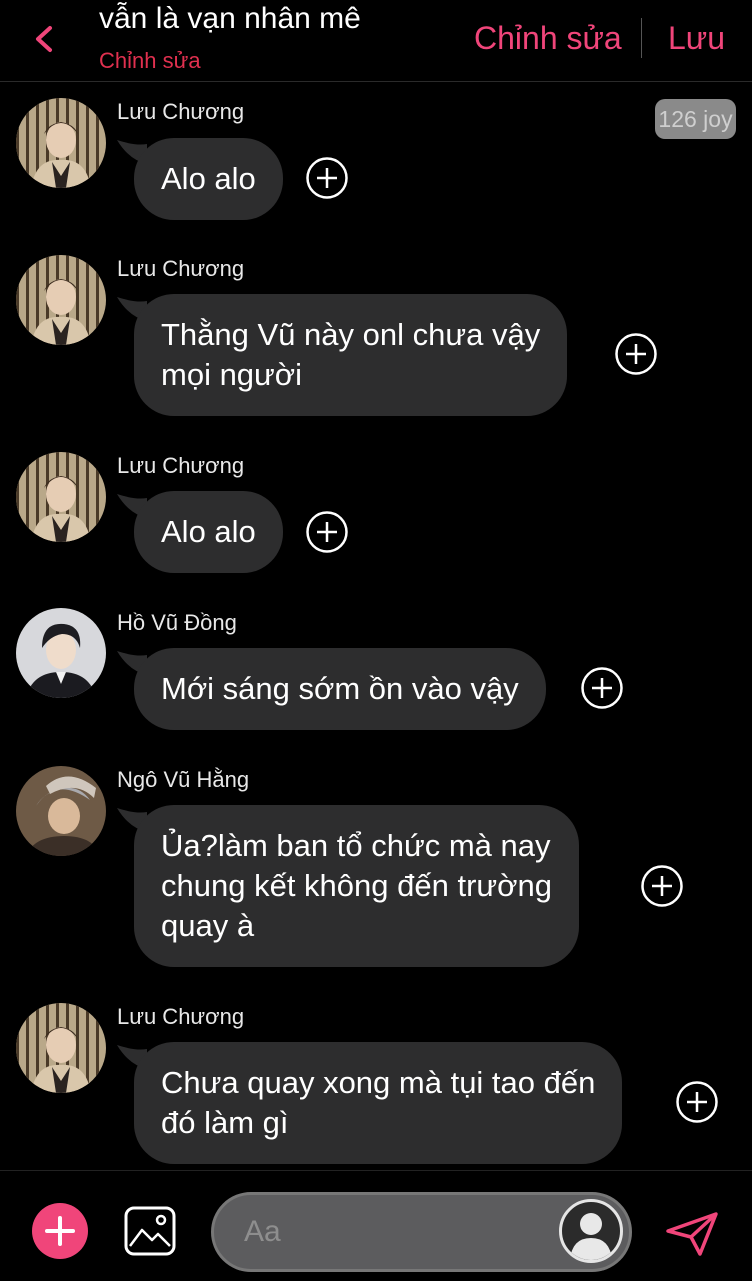 Image resolution: width=752 pixels, height=1281 pixels. I want to click on chat-subtitle: Chỉnh sửa, so click(150, 61).